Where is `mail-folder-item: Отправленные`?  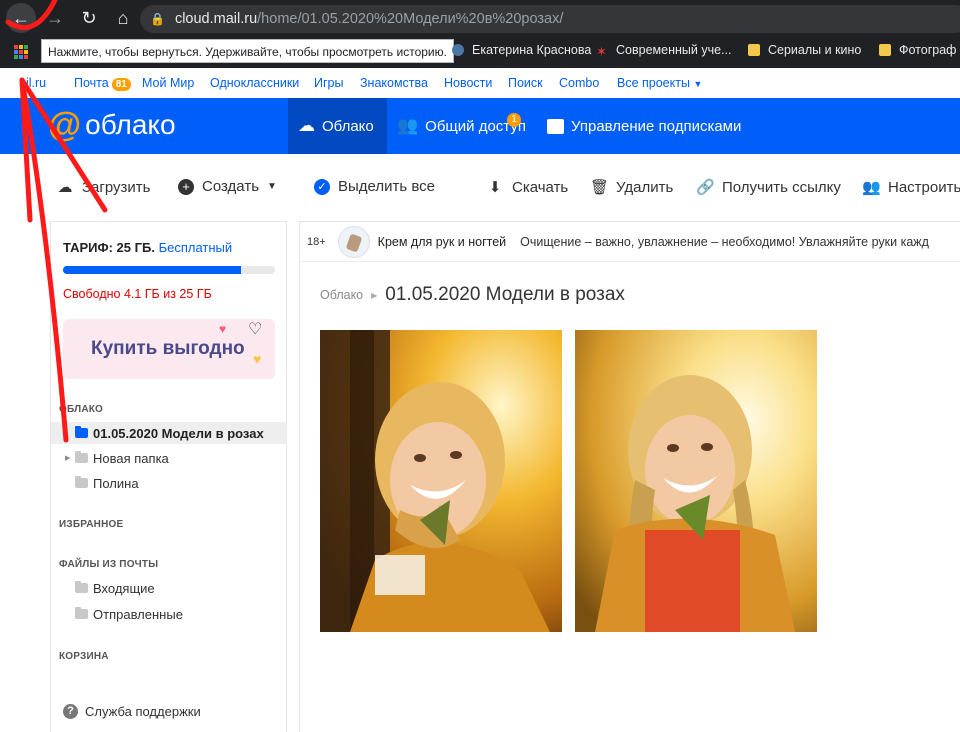
mail-folder-item: Отправленные is located at coordinates (169, 614).